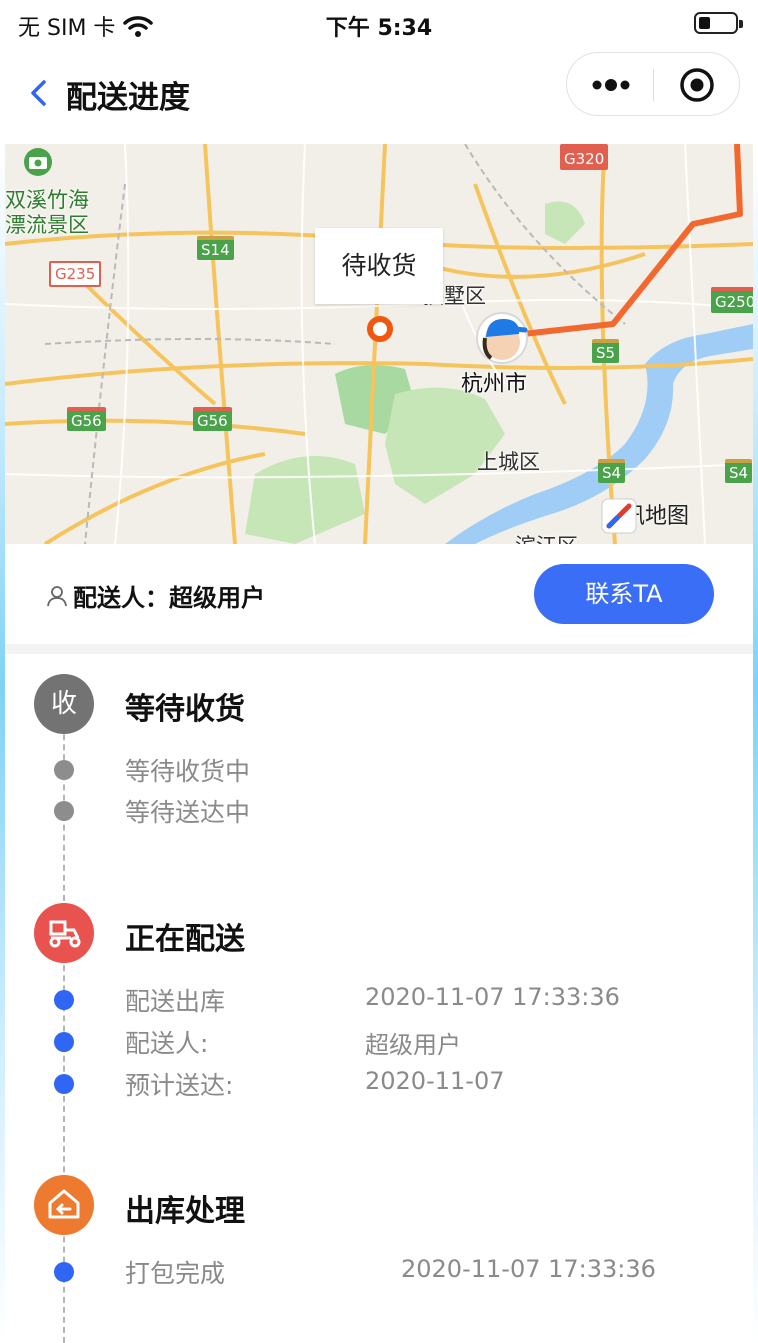 The height and width of the screenshot is (1343, 758). I want to click on page-title: 配送进度, so click(128, 98).